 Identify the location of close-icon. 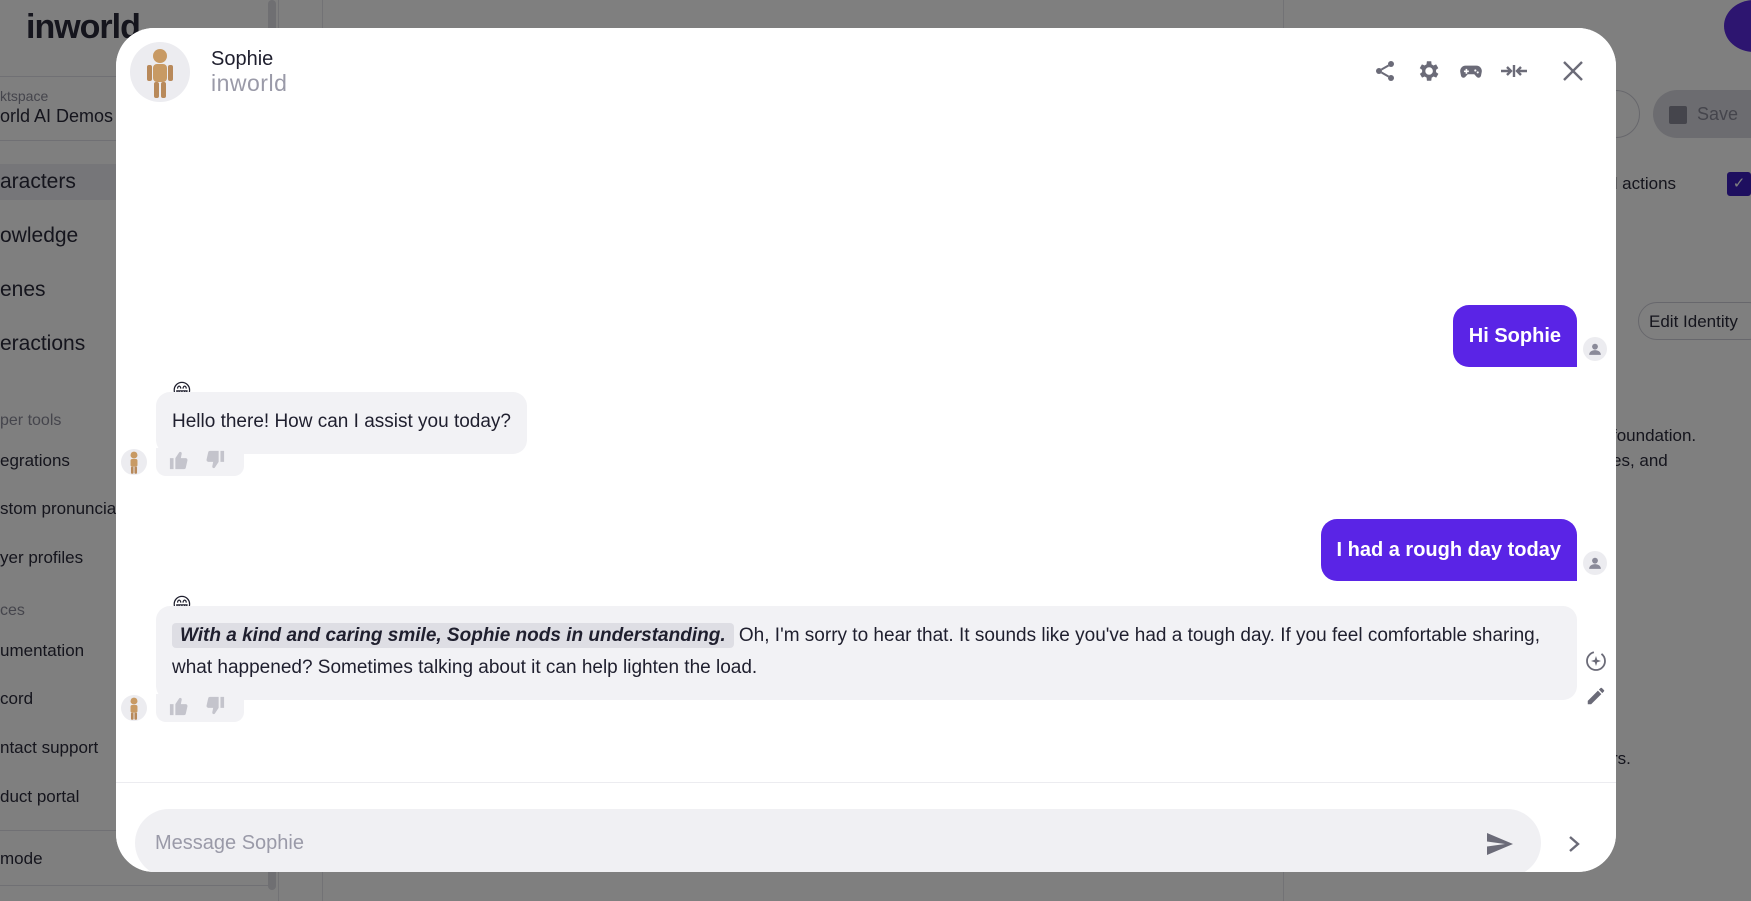
(1573, 71).